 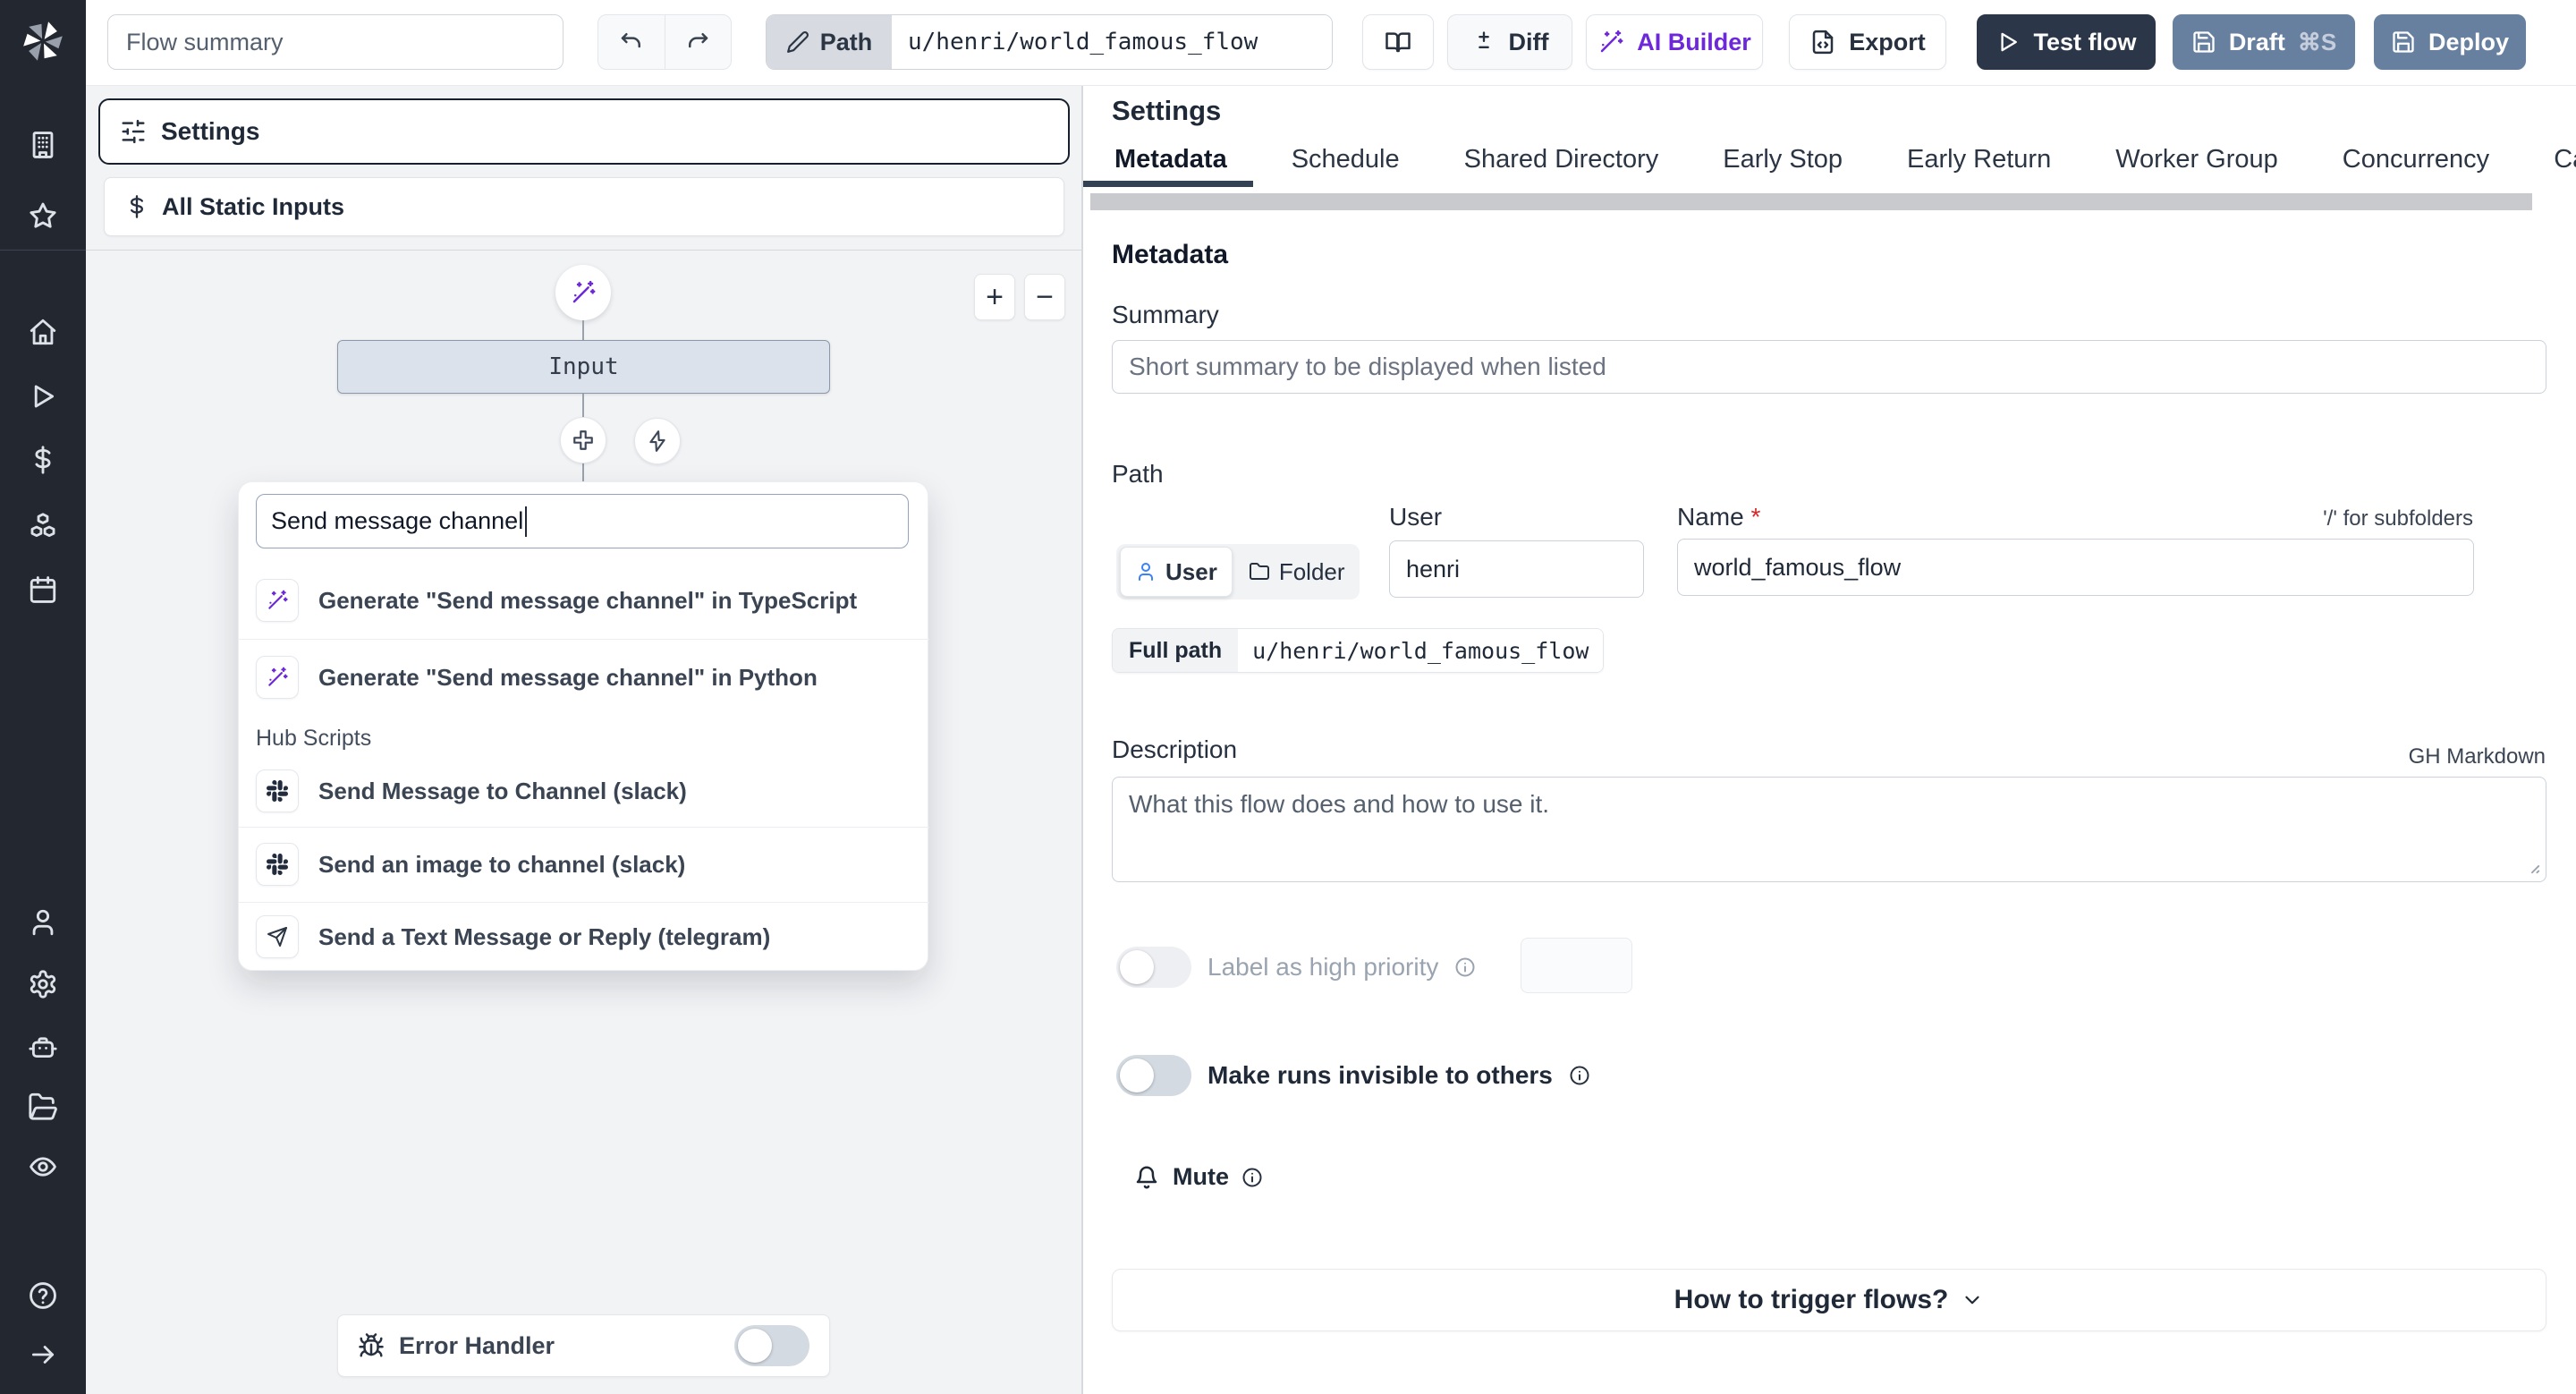 I want to click on owner-folder-option: Folder, so click(x=1297, y=572).